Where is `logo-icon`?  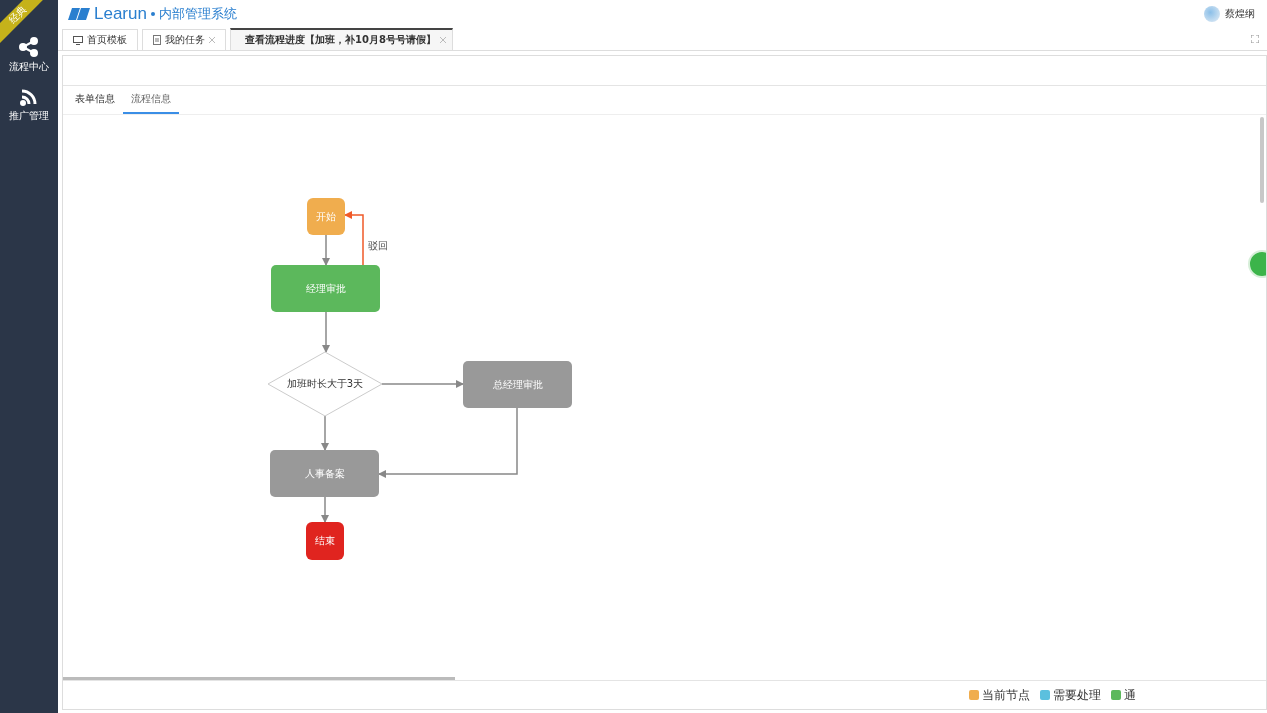 logo-icon is located at coordinates (79, 14).